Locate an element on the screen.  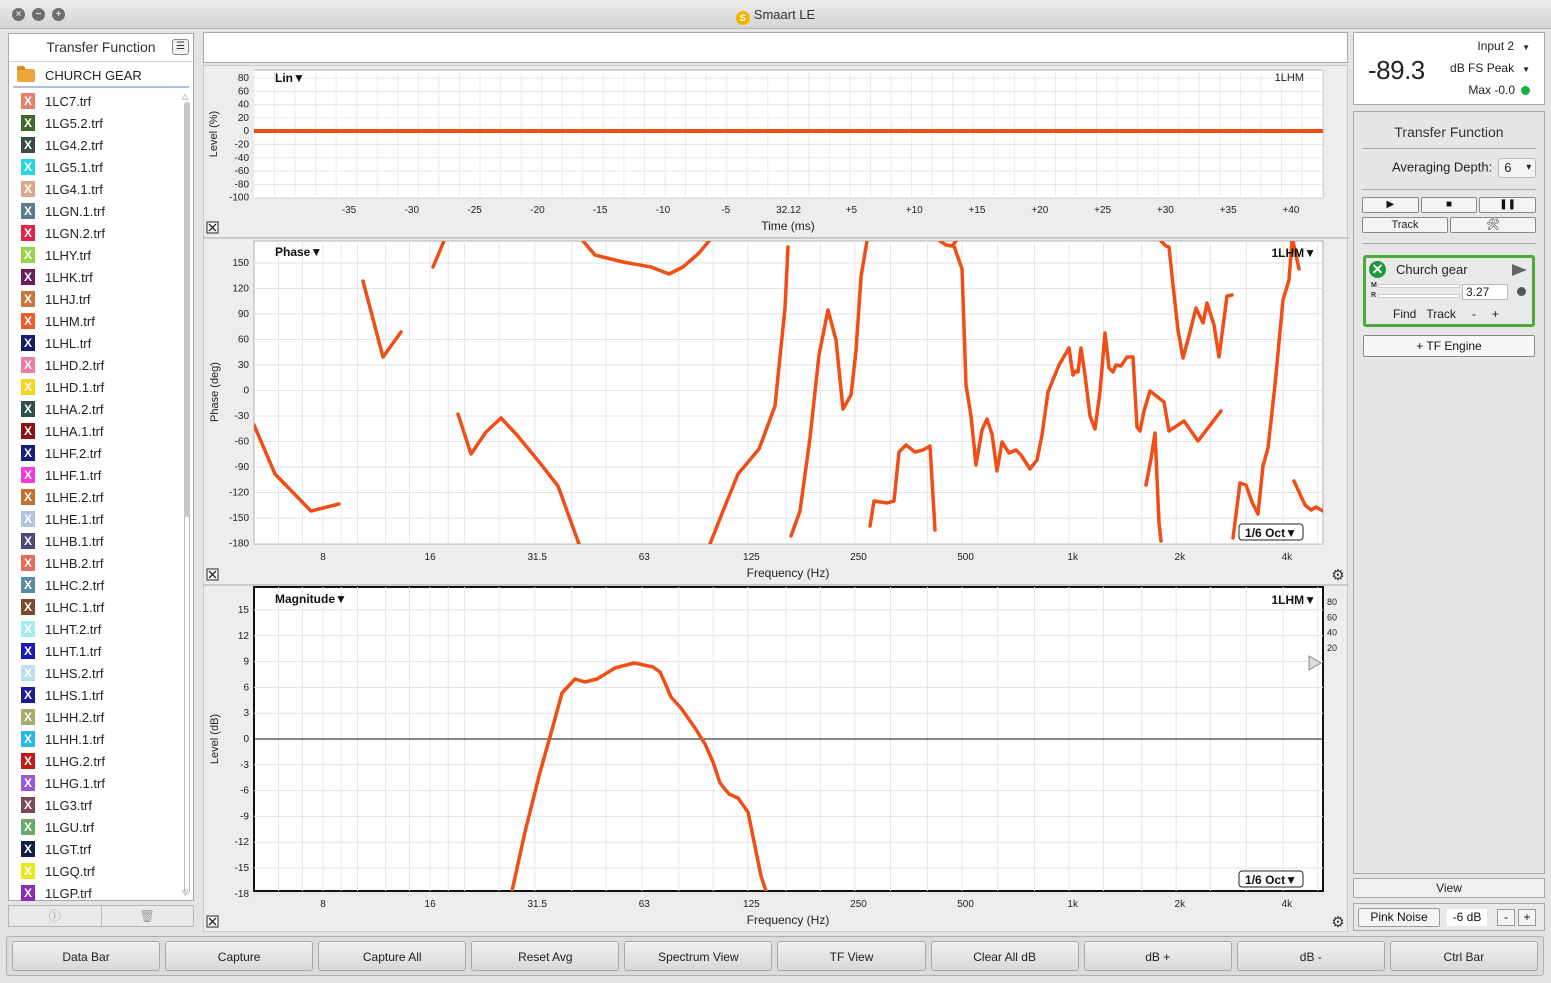
scroll-thumb is located at coordinates (187, 309).